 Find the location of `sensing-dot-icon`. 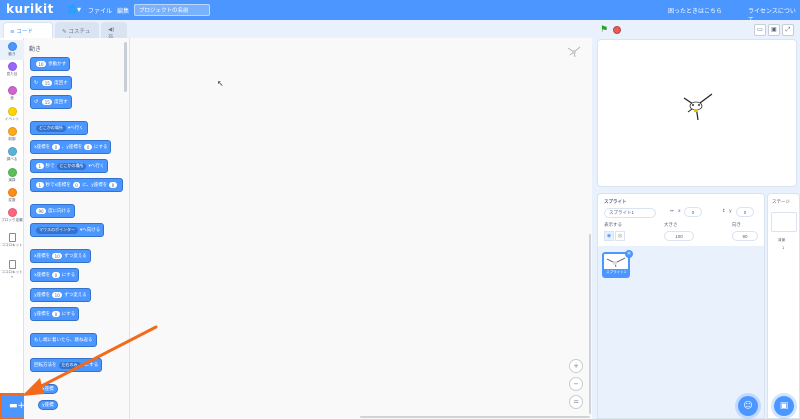

sensing-dot-icon is located at coordinates (12, 151).